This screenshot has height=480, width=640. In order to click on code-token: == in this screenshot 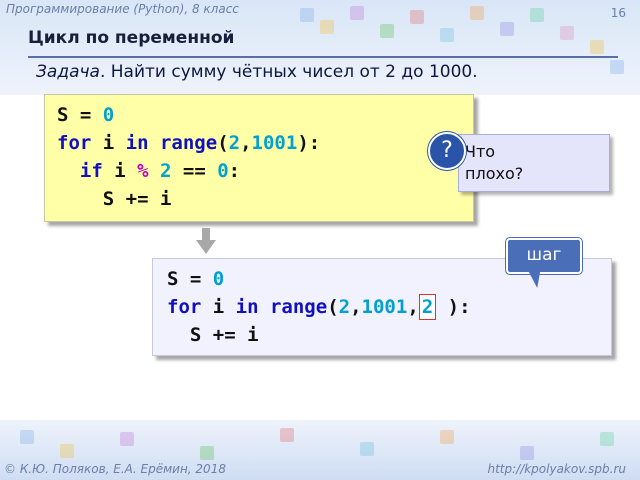, I will do `click(194, 171)`.